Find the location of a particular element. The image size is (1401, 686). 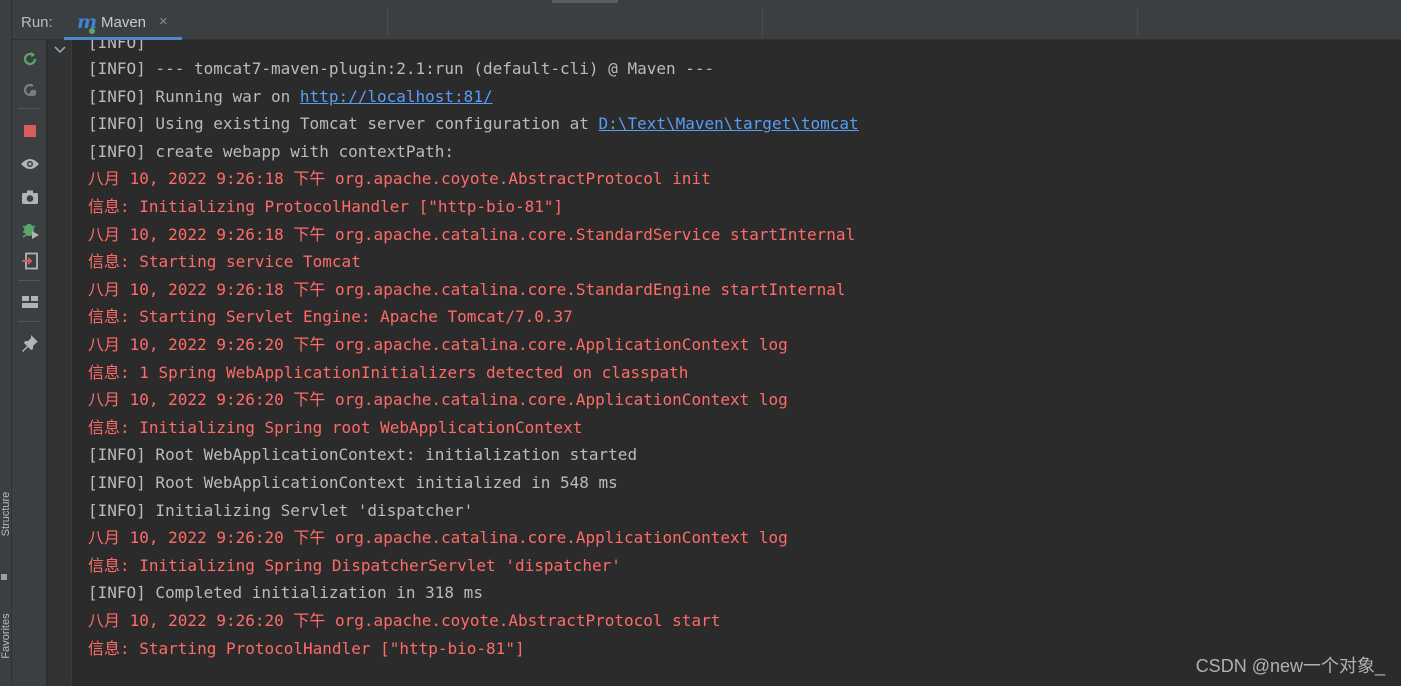

camera-icon is located at coordinates (30, 197).